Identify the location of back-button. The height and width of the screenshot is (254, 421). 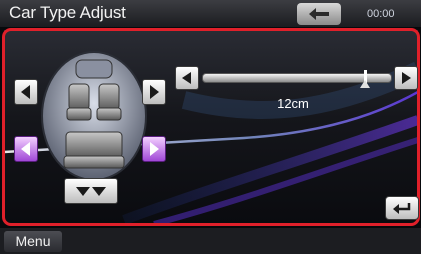
(319, 14).